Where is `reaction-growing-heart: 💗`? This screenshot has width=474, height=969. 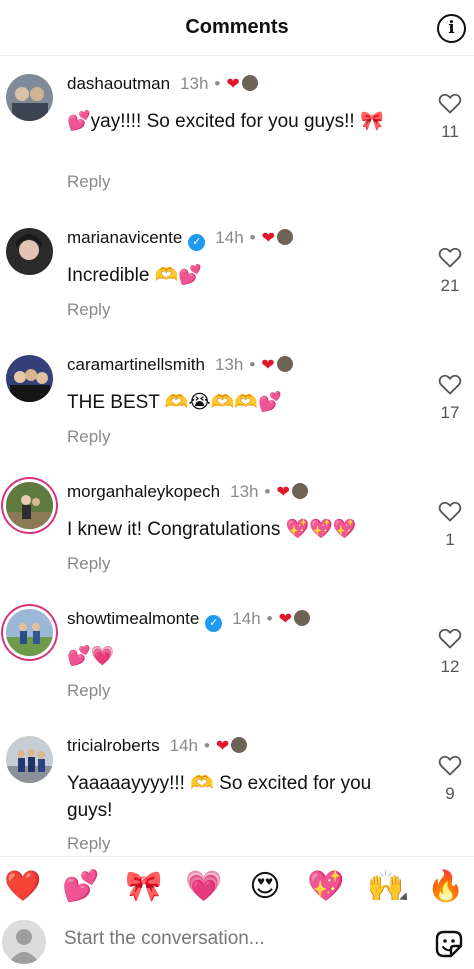
reaction-growing-heart: 💗 is located at coordinates (204, 887).